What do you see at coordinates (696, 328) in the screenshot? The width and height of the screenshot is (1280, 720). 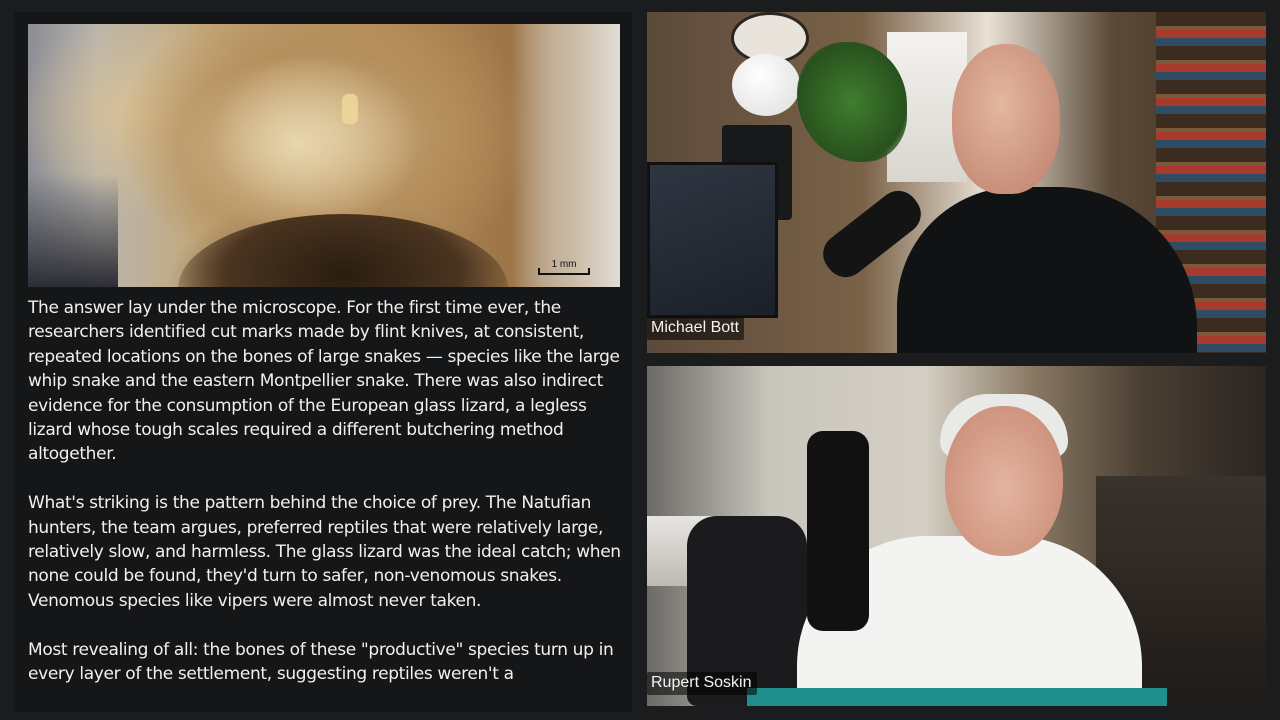 I see `participant-name-label: Michael Bott` at bounding box center [696, 328].